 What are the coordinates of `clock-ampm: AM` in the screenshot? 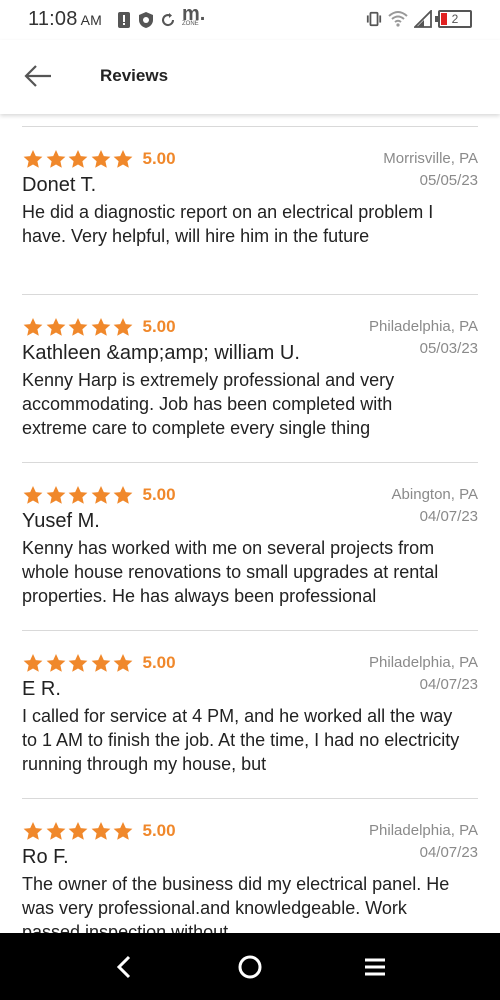 It's located at (91, 20).